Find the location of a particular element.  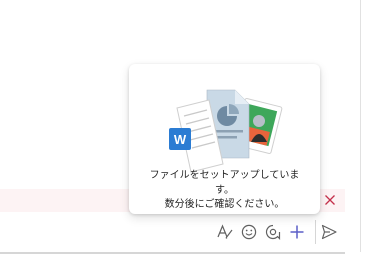

setup-message-line: ファイルをセットアップしていま is located at coordinates (224, 175).